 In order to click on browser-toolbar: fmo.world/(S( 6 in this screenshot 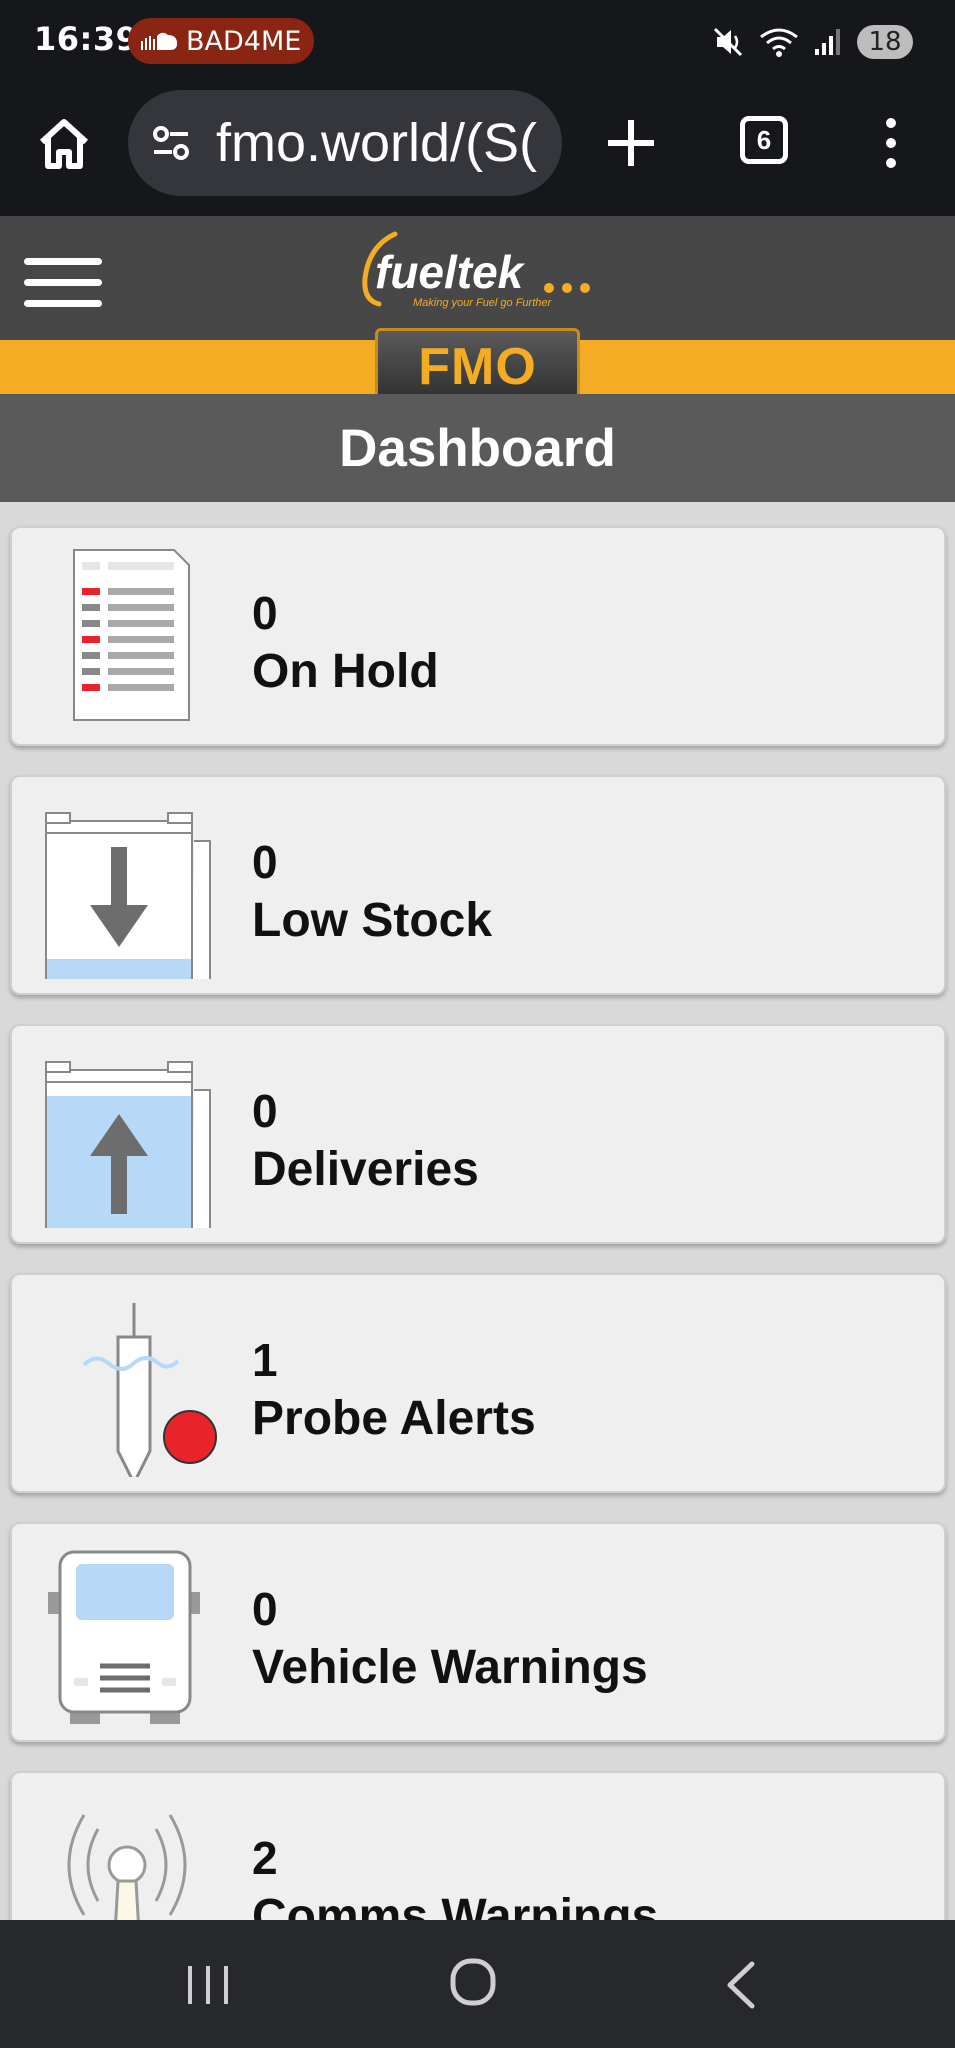, I will do `click(477, 150)`.